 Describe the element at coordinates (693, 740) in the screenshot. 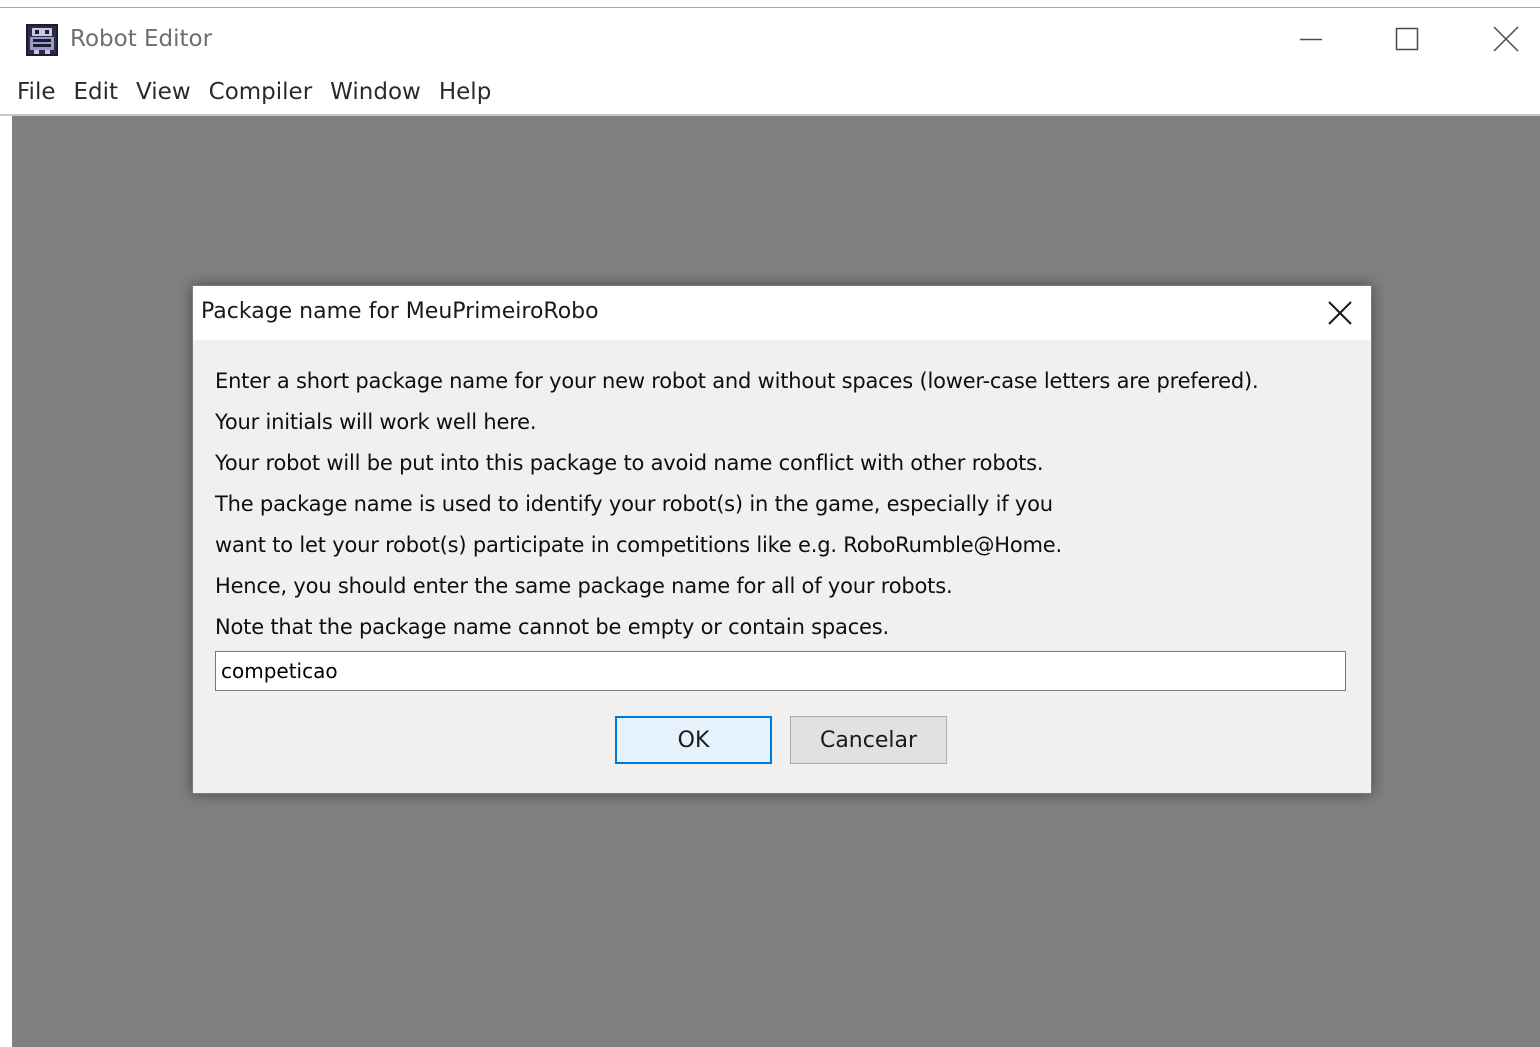

I see `ok-button: OK` at that location.